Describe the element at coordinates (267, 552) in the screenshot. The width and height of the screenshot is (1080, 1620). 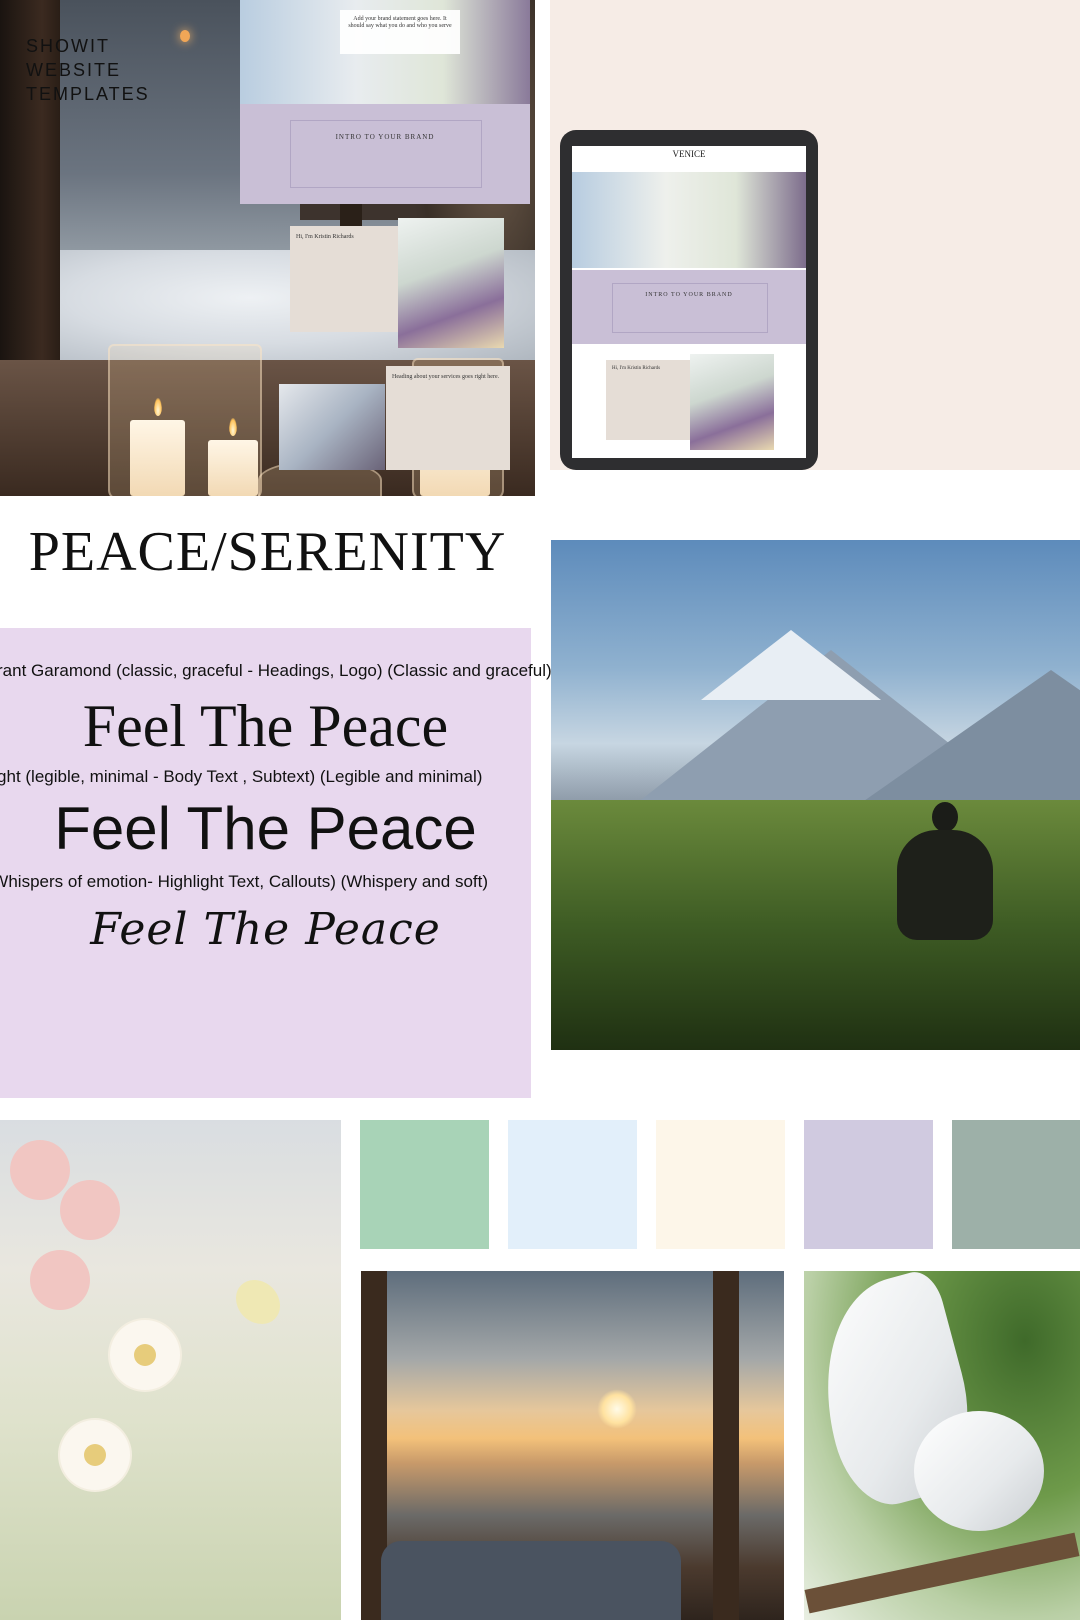
I see `moodboard-headline: PEACE/SERENITY` at that location.